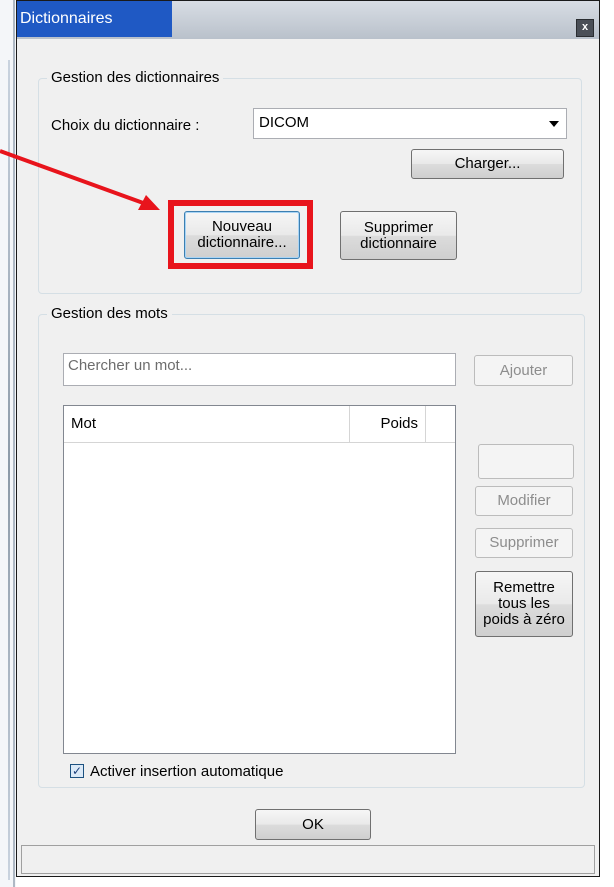 The height and width of the screenshot is (887, 614). Describe the element at coordinates (125, 125) in the screenshot. I see `dictionary-choice-label: Choix du dictionnaire :` at that location.